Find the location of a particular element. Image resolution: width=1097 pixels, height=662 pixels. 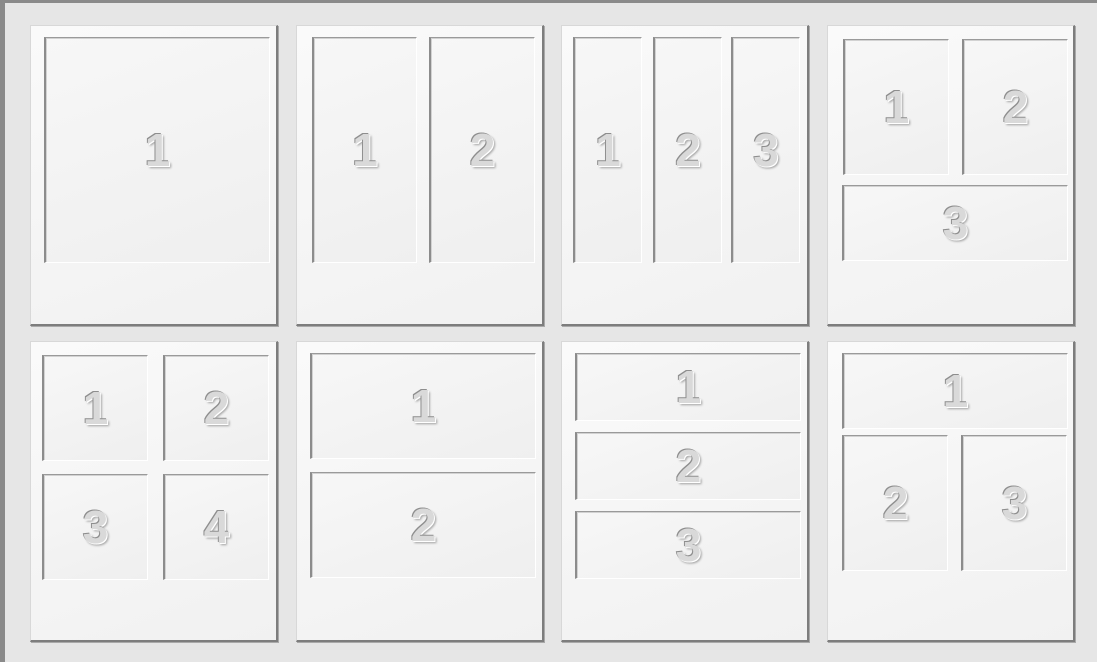

panel-number: 4 is located at coordinates (216, 527).